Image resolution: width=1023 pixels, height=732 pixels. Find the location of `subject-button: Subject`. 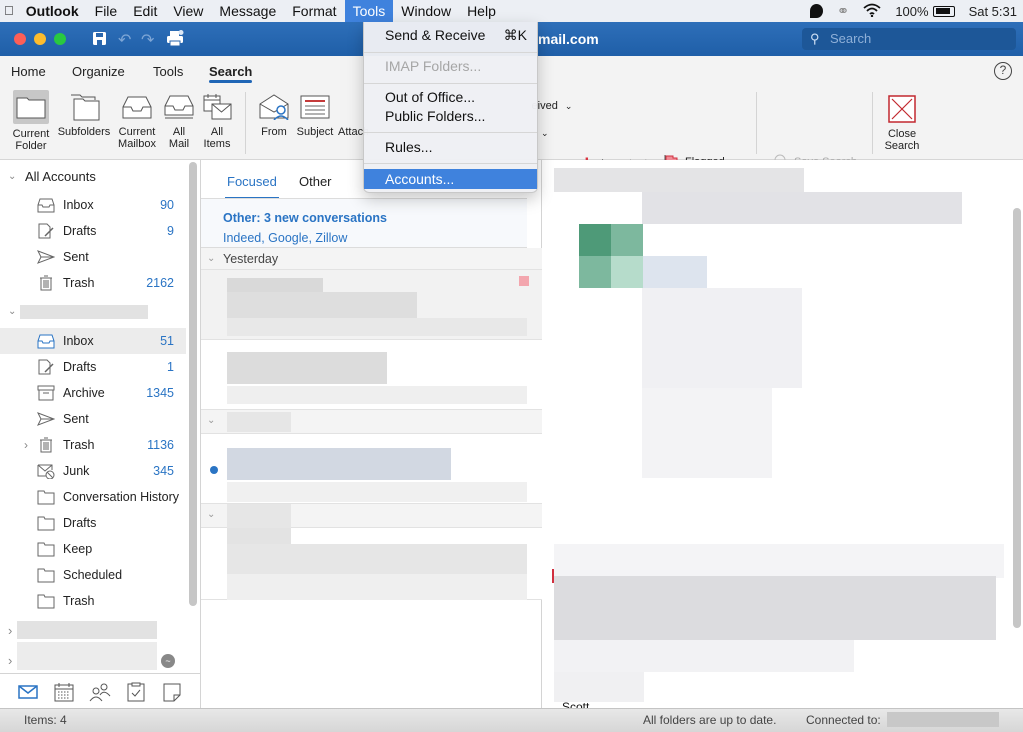

subject-button: Subject is located at coordinates (315, 115).